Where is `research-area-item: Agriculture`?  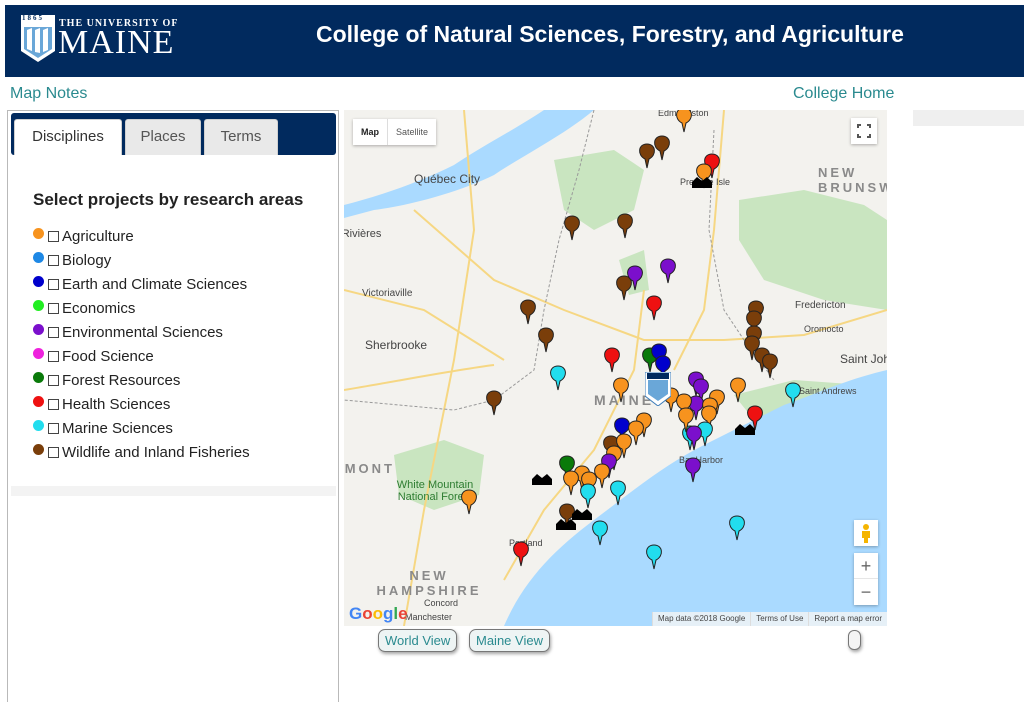 research-area-item: Agriculture is located at coordinates (141, 236).